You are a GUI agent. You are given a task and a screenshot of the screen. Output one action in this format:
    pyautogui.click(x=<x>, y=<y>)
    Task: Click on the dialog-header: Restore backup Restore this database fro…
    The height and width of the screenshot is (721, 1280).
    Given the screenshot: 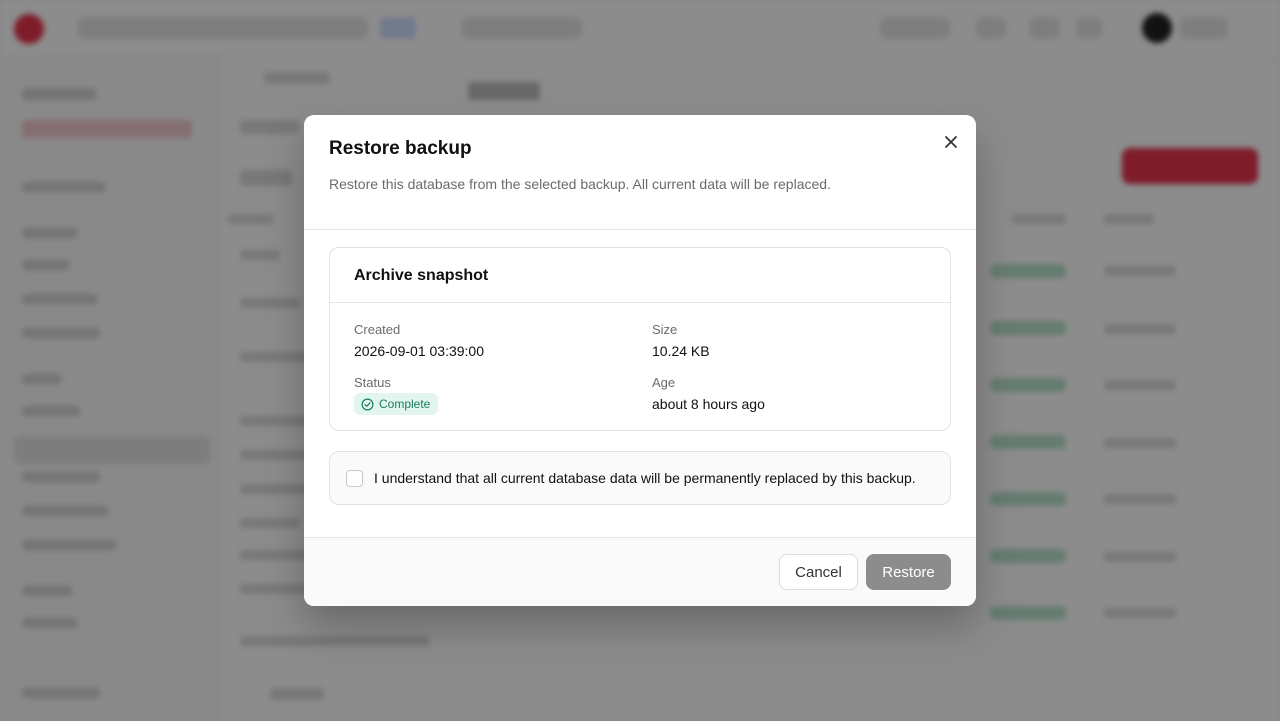 What is the action you would take?
    pyautogui.click(x=640, y=172)
    